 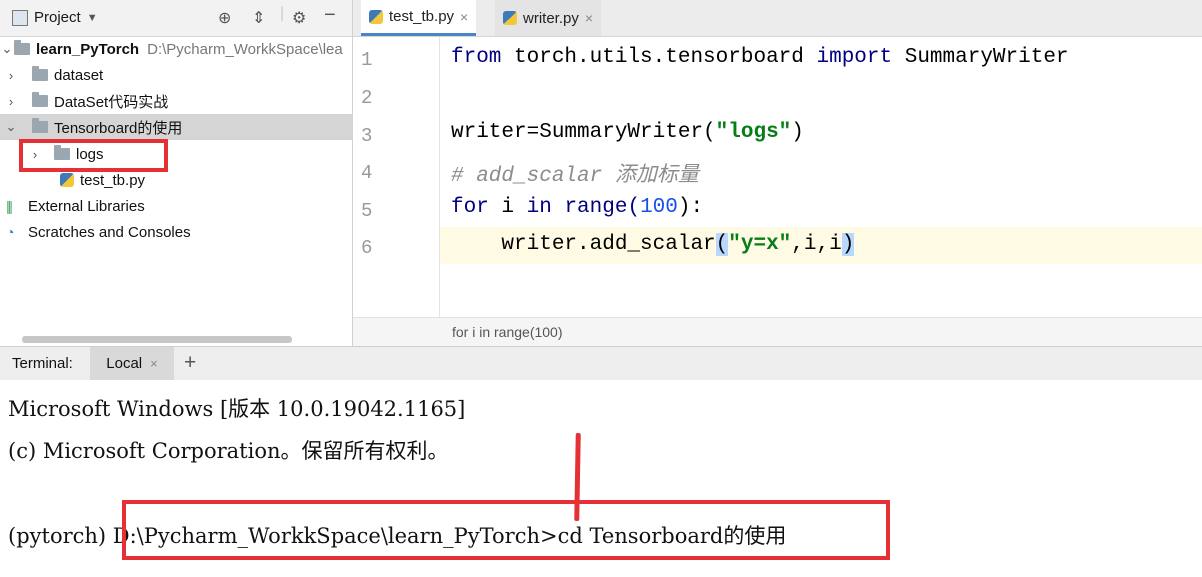 I want to click on code-text: writer.add_scalar, so click(x=583, y=244).